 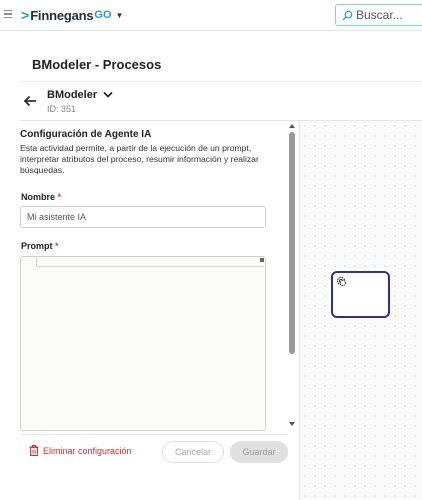 What do you see at coordinates (30, 101) in the screenshot?
I see `back-arrow-icon` at bounding box center [30, 101].